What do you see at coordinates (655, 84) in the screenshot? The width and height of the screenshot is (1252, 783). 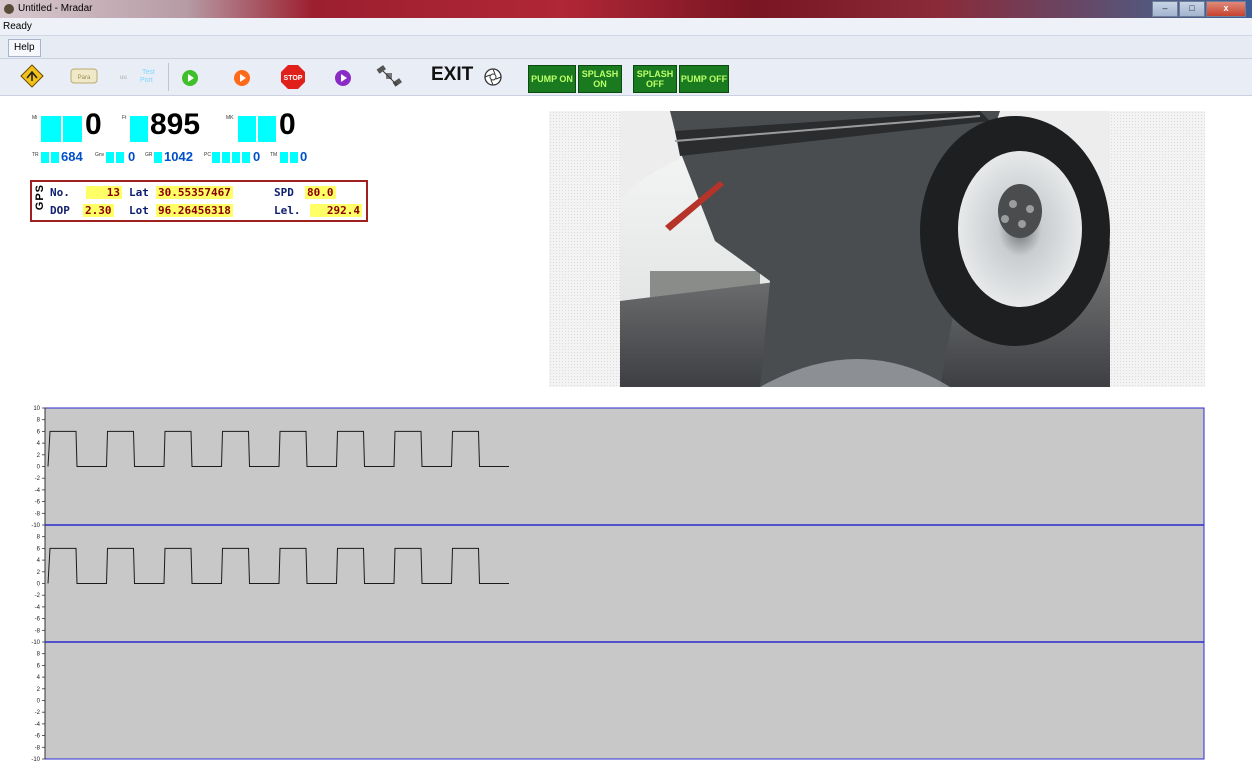 I see `splash-off-label-2: OFF` at bounding box center [655, 84].